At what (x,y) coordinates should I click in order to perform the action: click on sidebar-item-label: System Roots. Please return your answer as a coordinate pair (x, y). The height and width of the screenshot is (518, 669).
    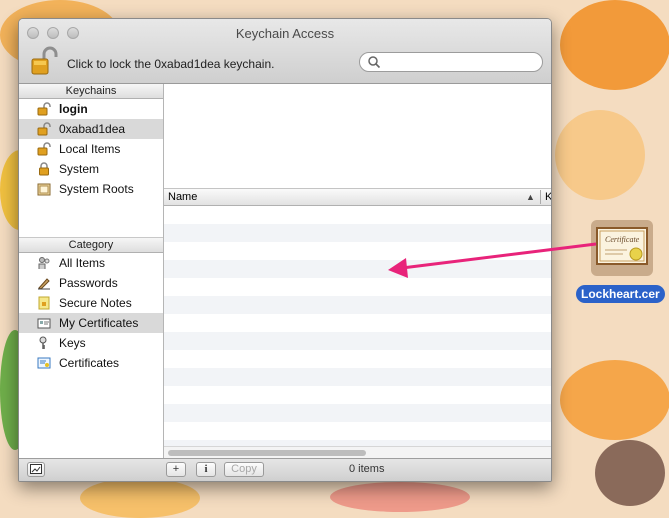
    Looking at the image, I should click on (96, 189).